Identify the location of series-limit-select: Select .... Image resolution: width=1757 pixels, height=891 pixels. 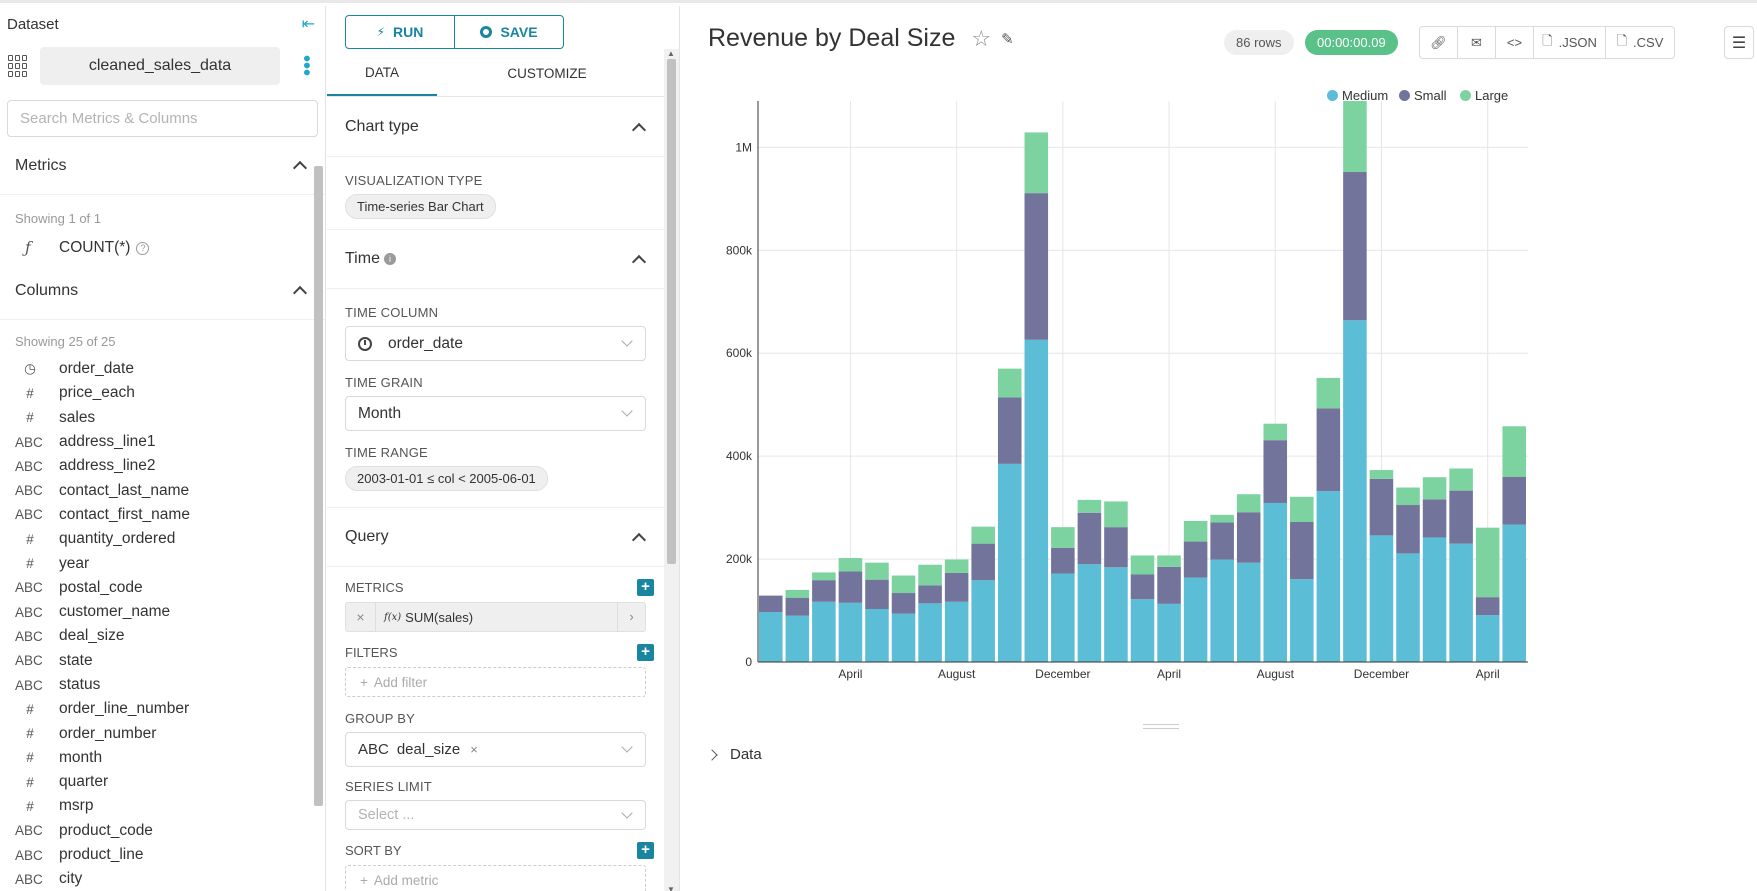
(495, 815).